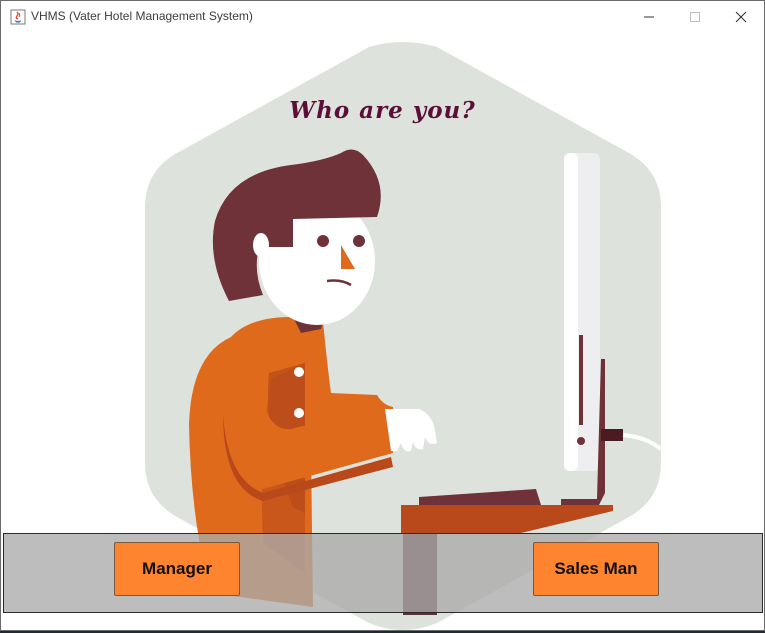 This screenshot has height=633, width=765. I want to click on sales-man-button: Sales Man, so click(596, 569).